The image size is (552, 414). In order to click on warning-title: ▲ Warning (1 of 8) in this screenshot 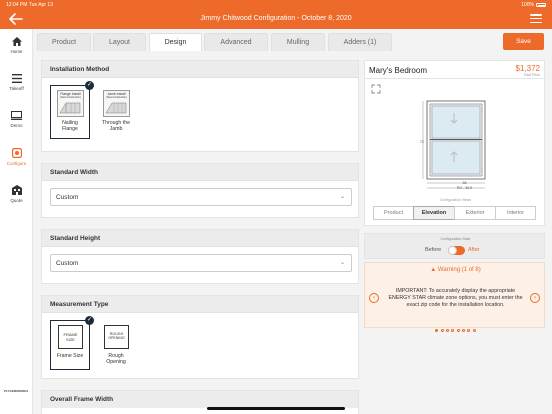, I will do `click(455, 270)`.